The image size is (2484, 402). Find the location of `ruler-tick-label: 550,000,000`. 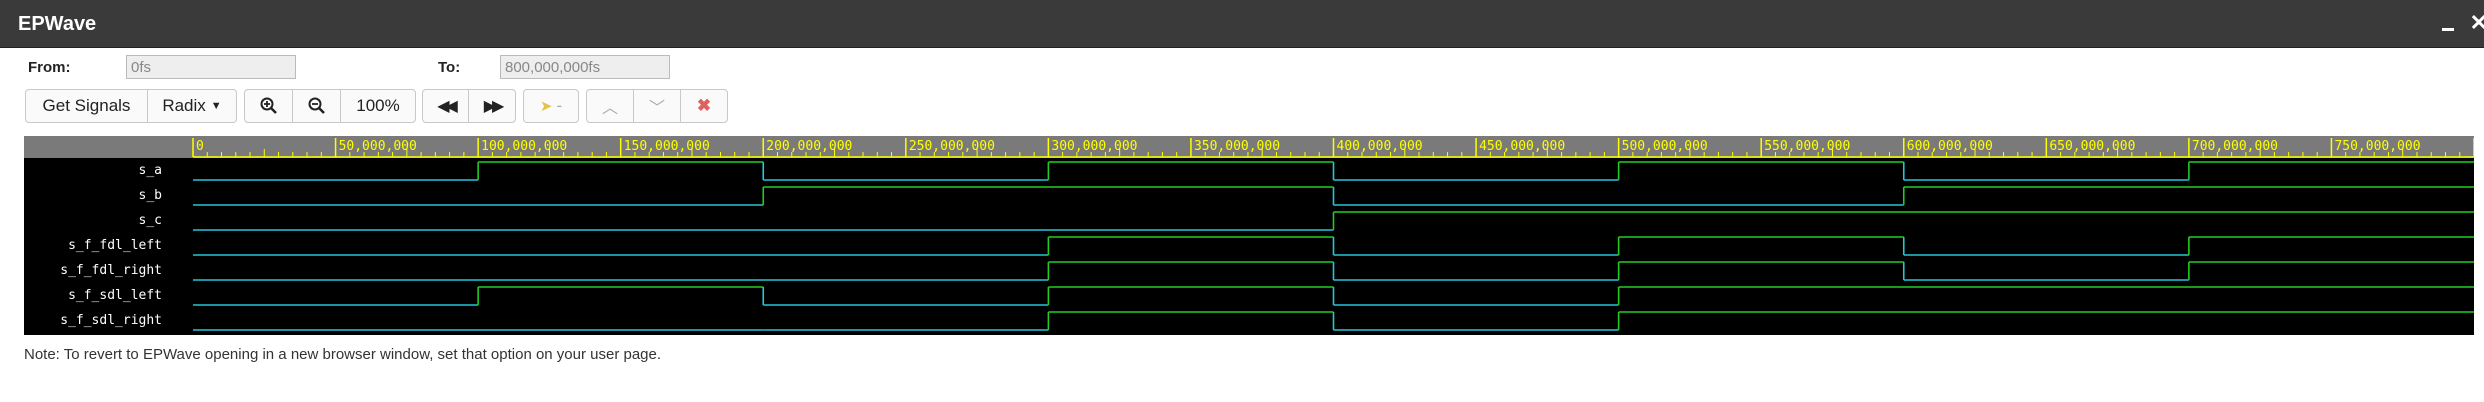

ruler-tick-label: 550,000,000 is located at coordinates (1807, 146).